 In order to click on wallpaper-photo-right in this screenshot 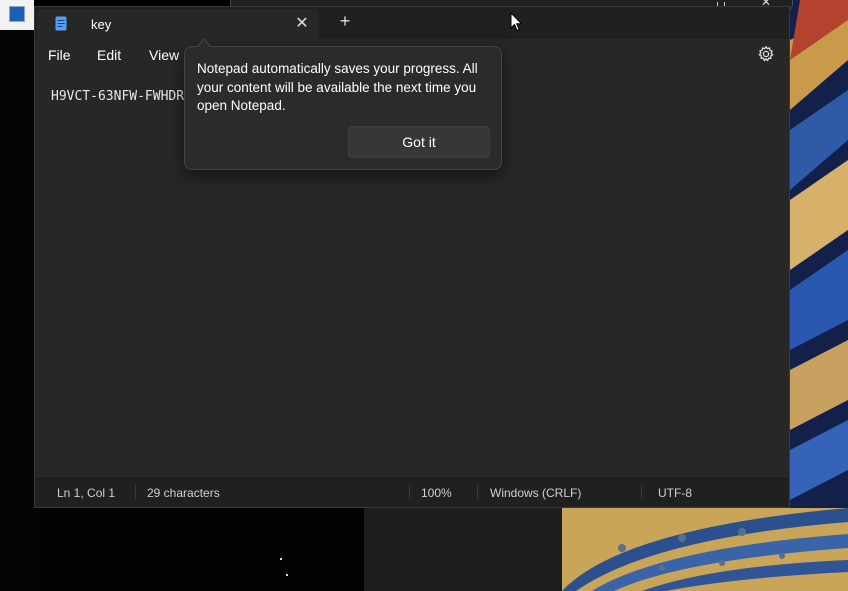, I will do `click(819, 255)`.